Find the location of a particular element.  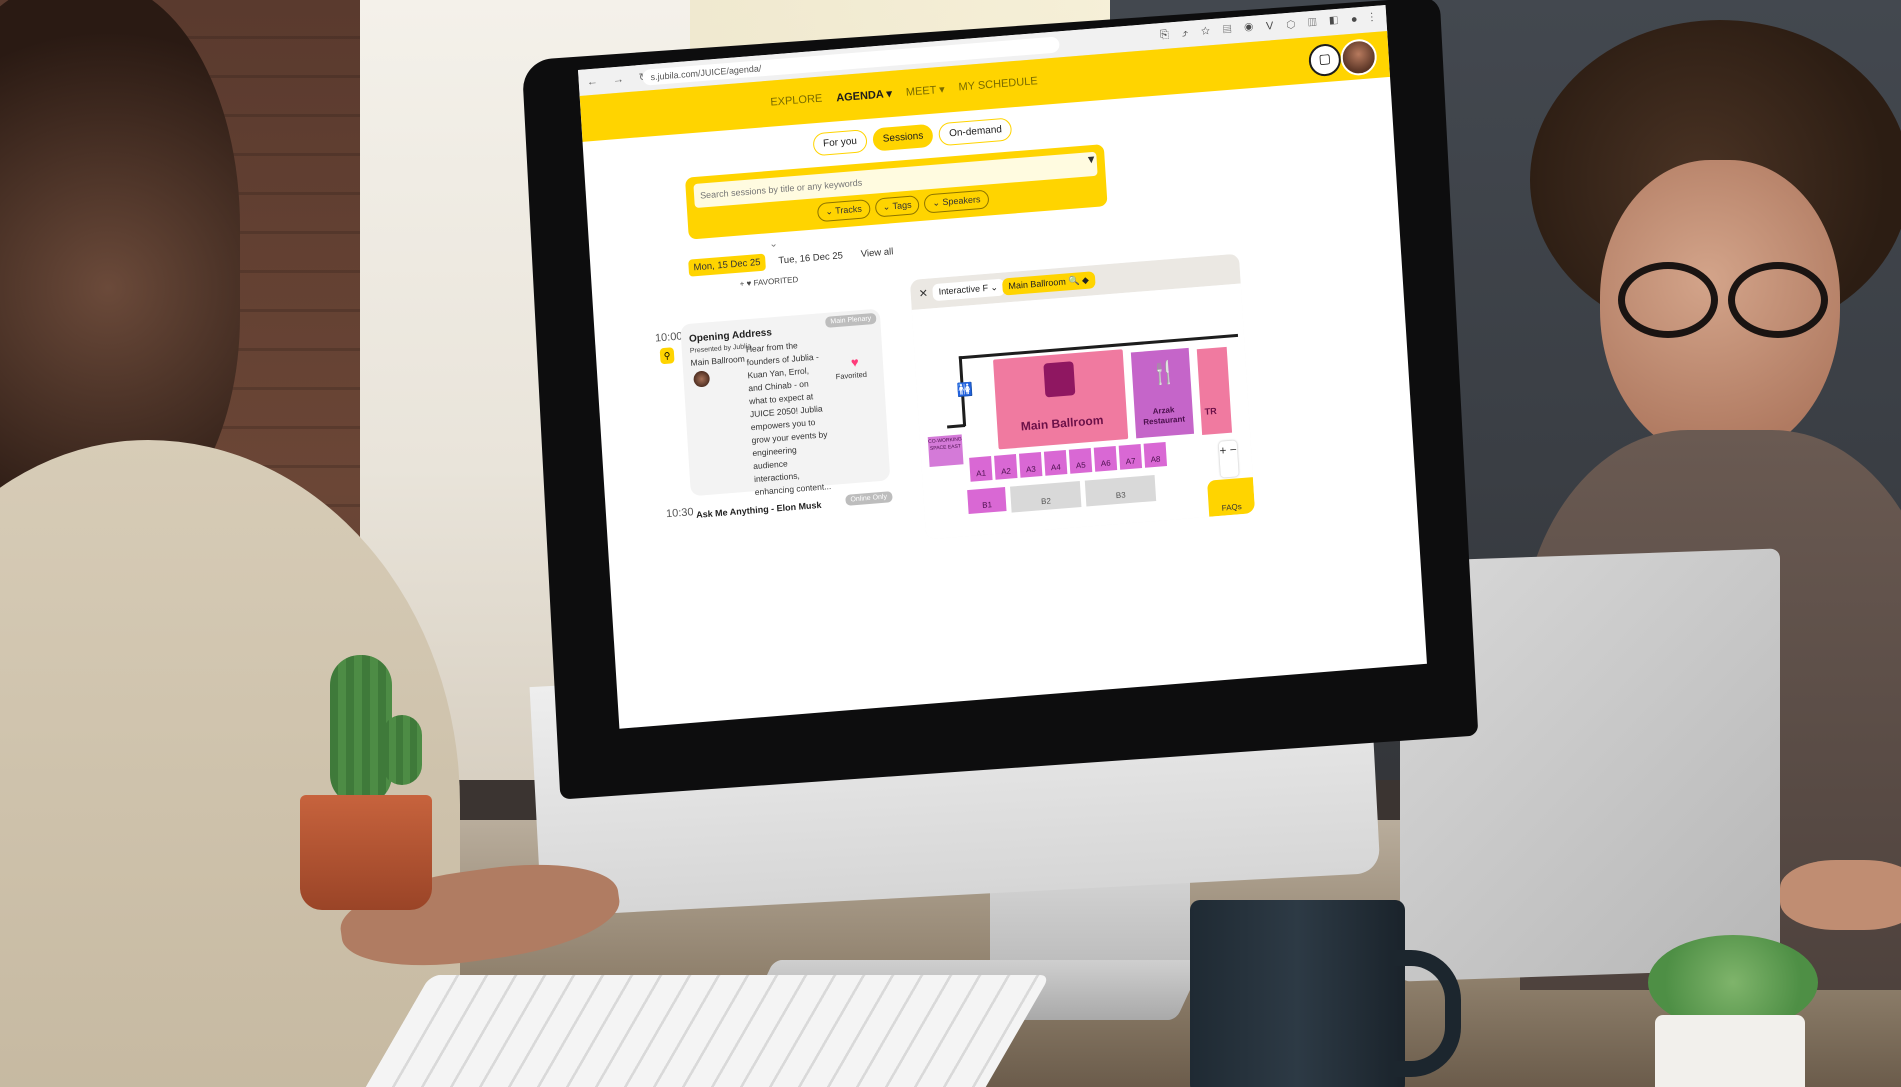

room-coworking: CO-WORKING SPACE EAST is located at coordinates (945, 451).